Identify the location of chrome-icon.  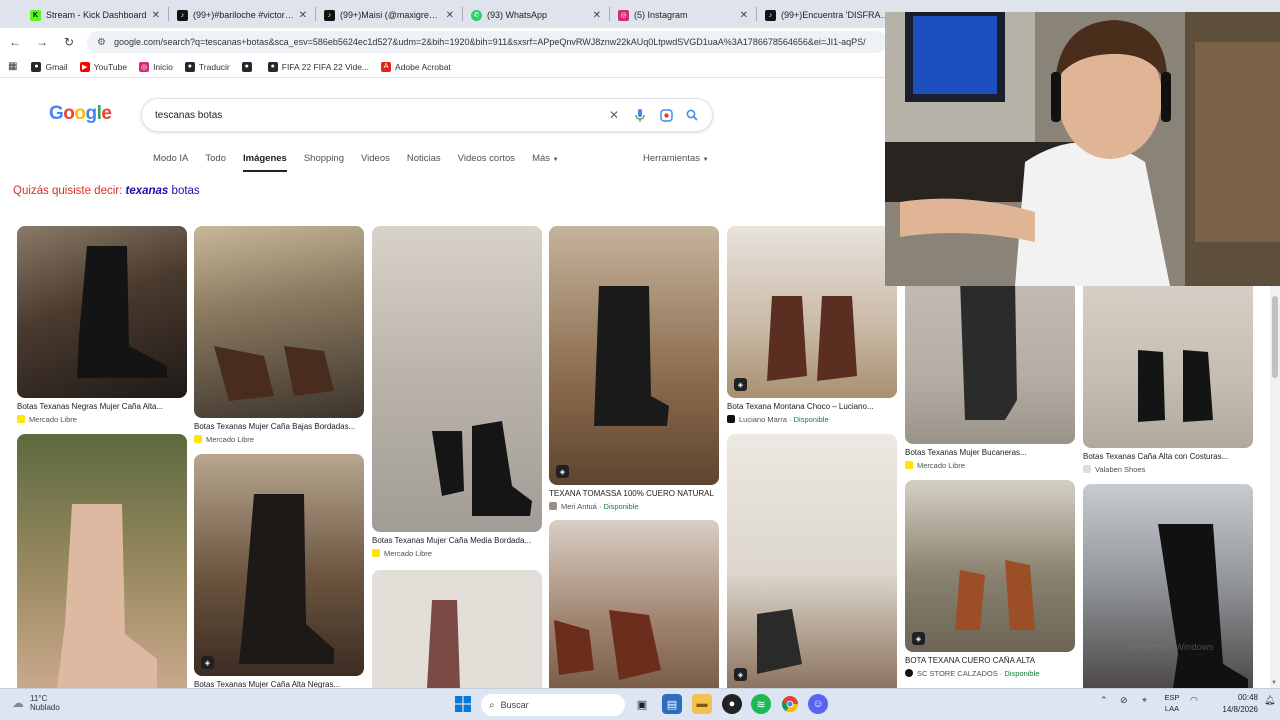
(790, 704).